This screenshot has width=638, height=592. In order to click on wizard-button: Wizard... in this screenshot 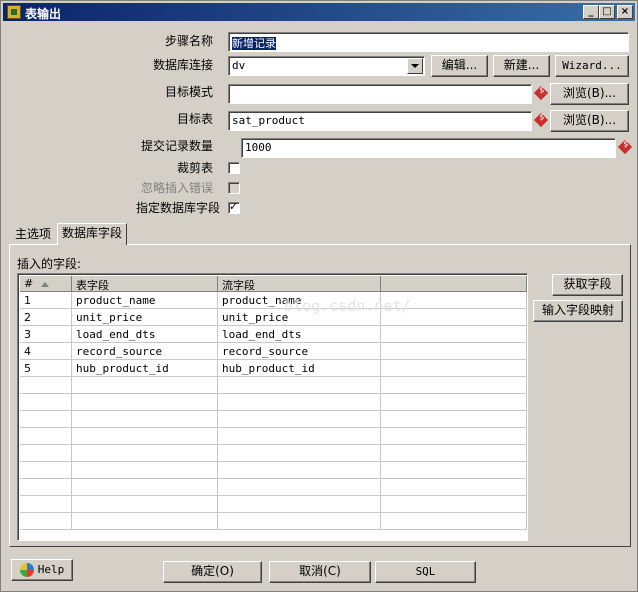, I will do `click(592, 66)`.